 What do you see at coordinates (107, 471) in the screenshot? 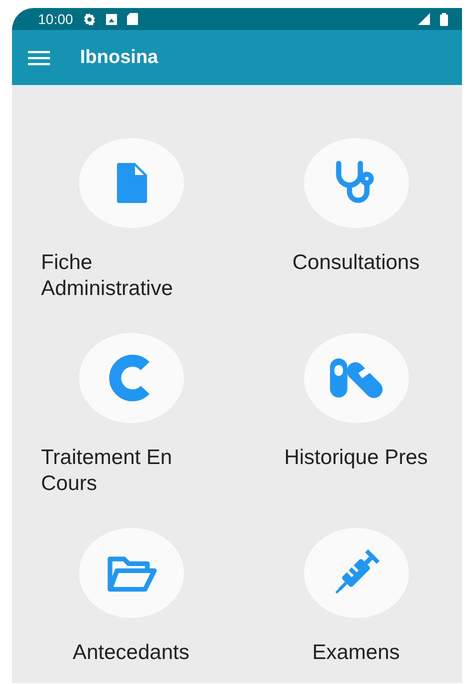
I see `tile-label: Traitement En Cours` at bounding box center [107, 471].